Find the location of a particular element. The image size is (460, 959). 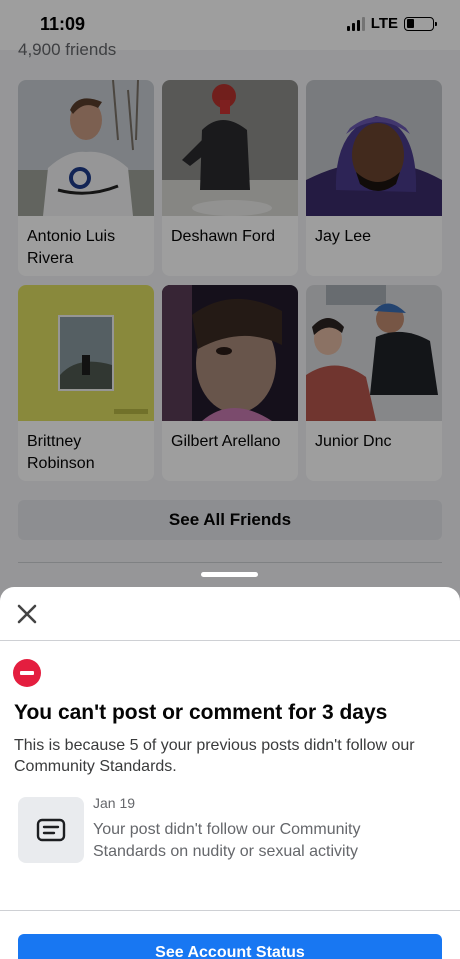

sheet-header-divider is located at coordinates (230, 640).